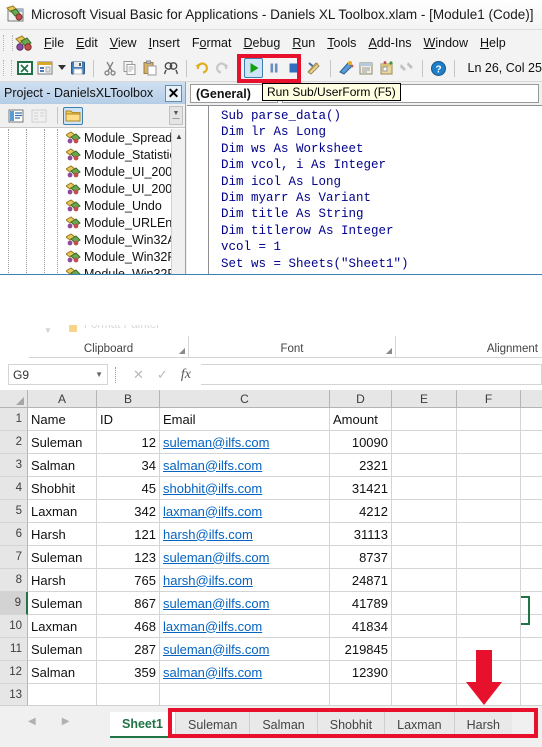 The image size is (542, 747). What do you see at coordinates (245, 603) in the screenshot?
I see `cell-C9: suleman@ilfs.com` at bounding box center [245, 603].